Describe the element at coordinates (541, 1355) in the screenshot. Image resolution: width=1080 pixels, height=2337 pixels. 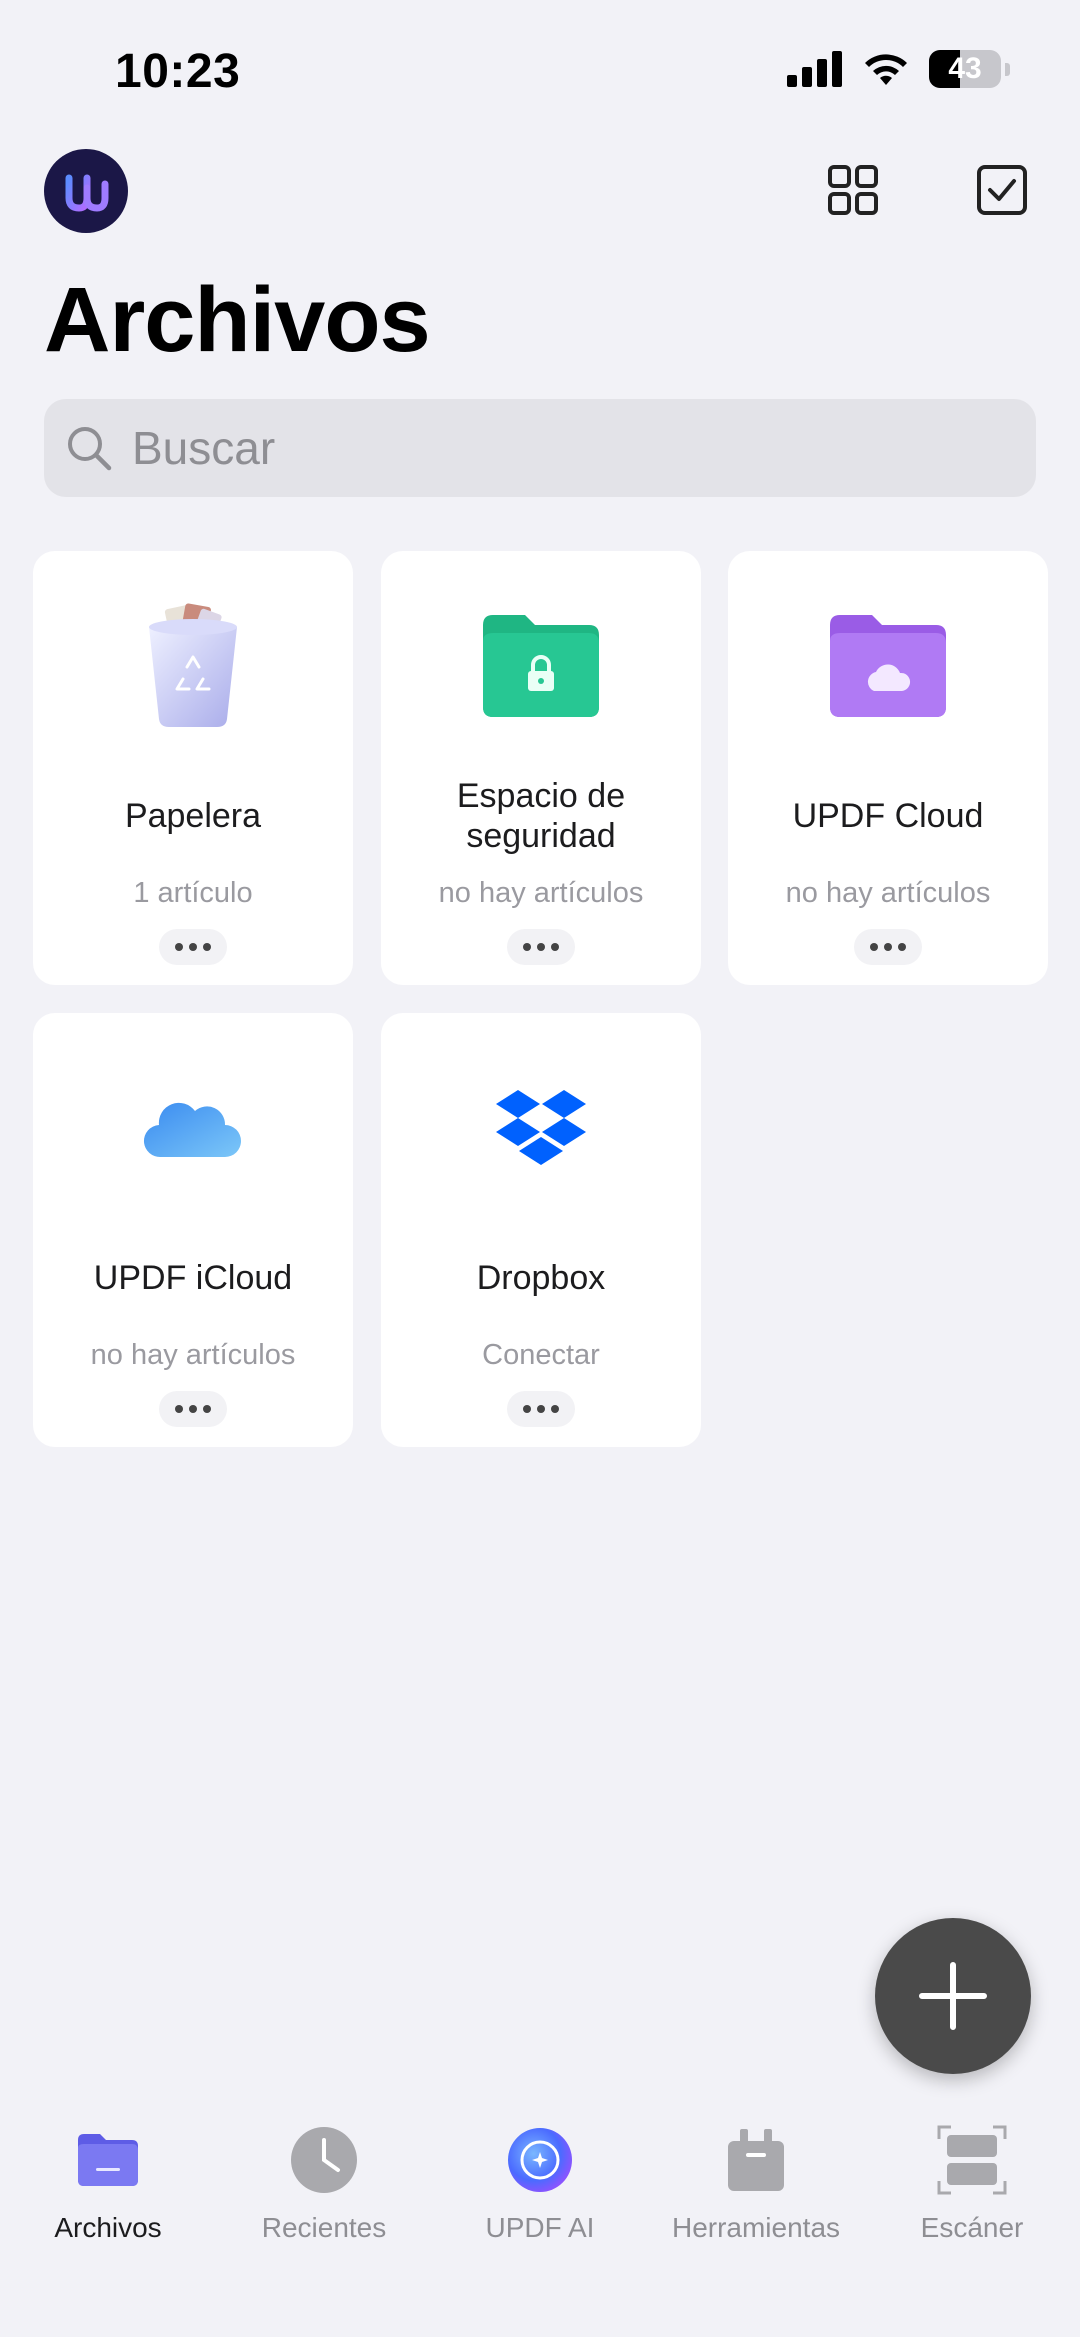
I see `card-subtitle: Conectar` at that location.